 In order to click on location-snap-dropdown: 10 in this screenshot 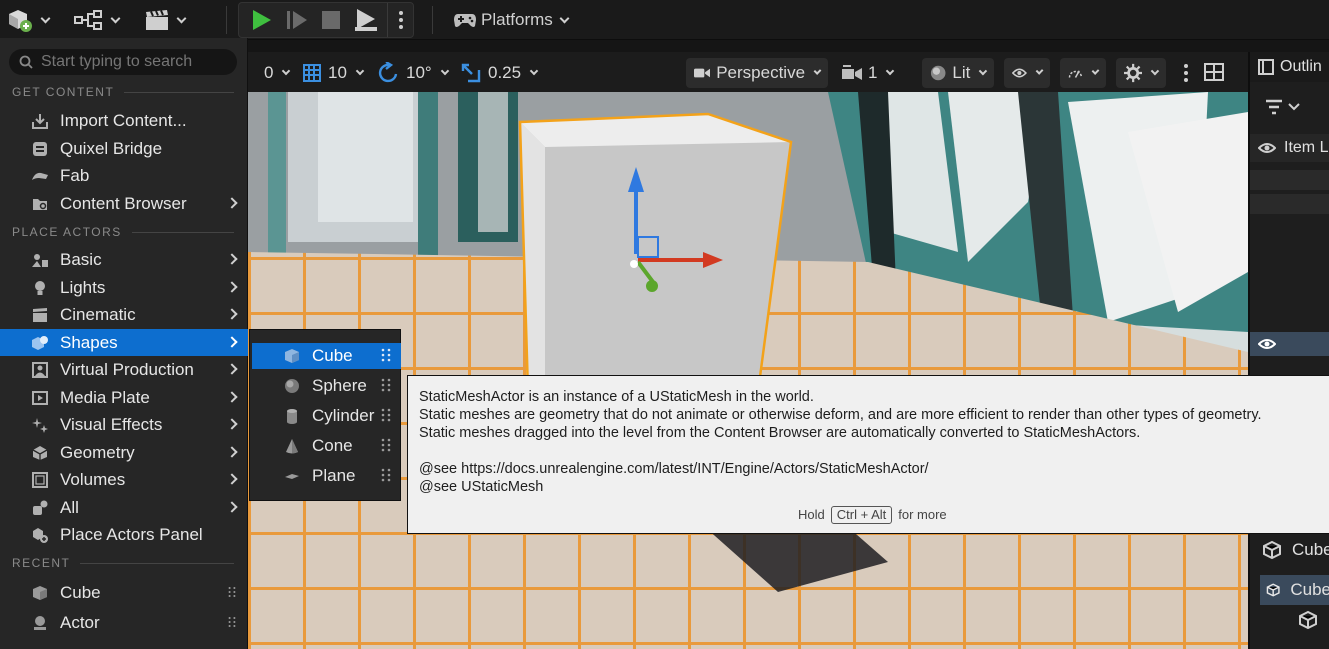, I will do `click(333, 73)`.